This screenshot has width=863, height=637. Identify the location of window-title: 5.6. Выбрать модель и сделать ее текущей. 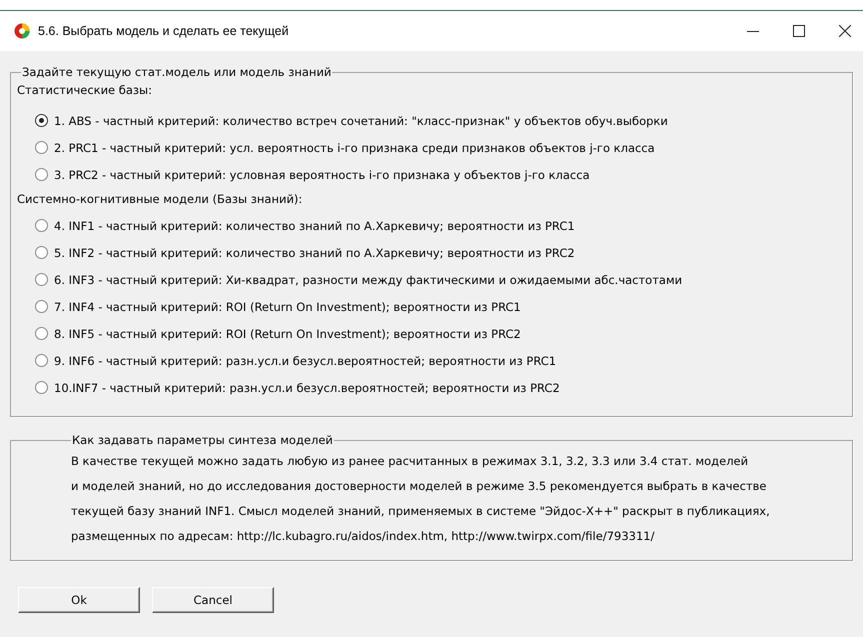
(163, 31).